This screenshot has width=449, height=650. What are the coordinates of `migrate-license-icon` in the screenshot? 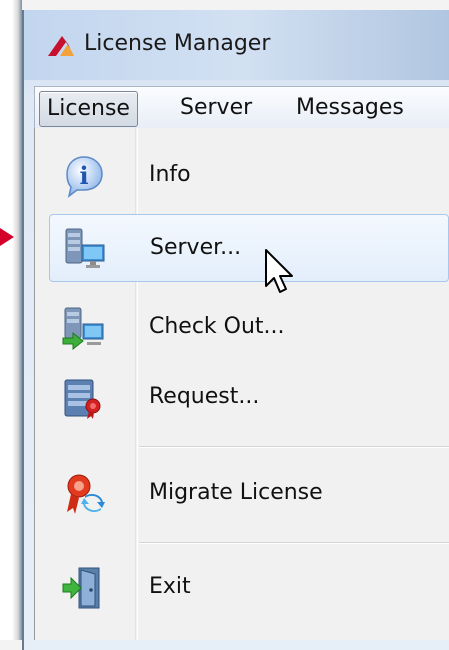 It's located at (86, 494).